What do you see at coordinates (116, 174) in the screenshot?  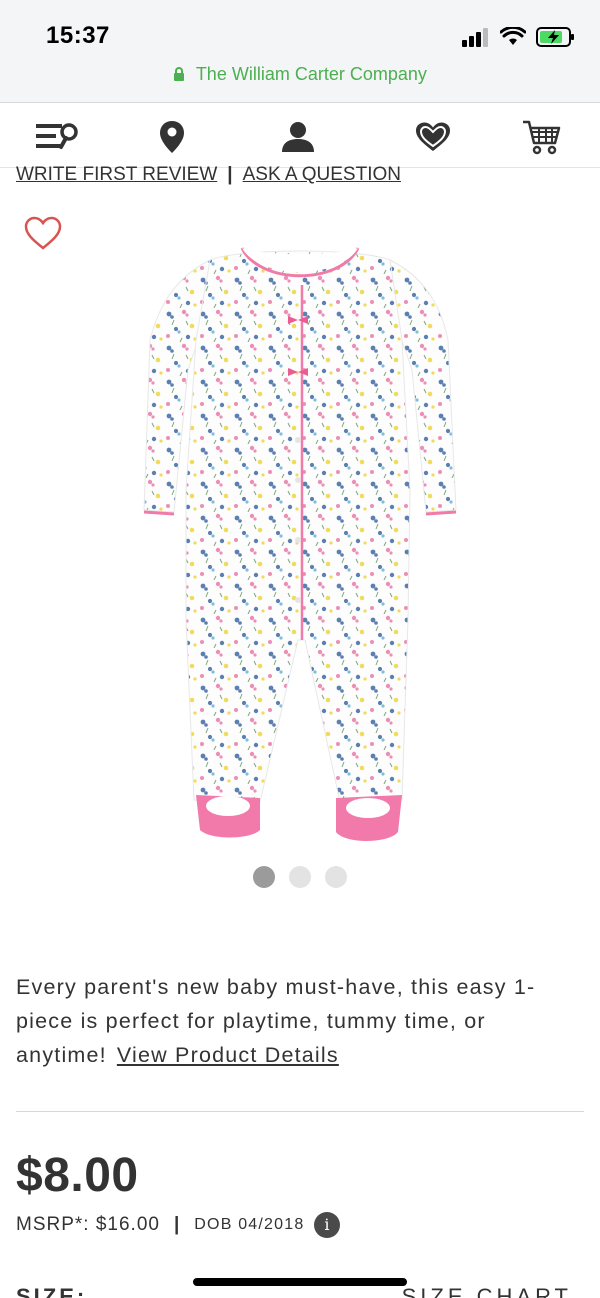 I see `write-review-link: WRITE FIRST REVIEW` at bounding box center [116, 174].